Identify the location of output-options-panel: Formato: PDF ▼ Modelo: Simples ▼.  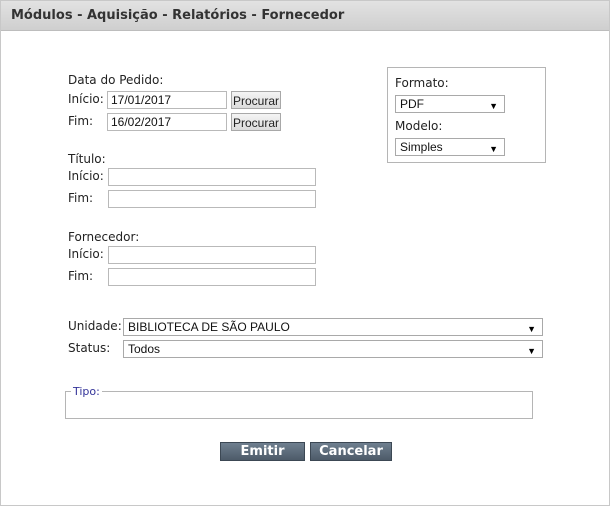
(466, 115).